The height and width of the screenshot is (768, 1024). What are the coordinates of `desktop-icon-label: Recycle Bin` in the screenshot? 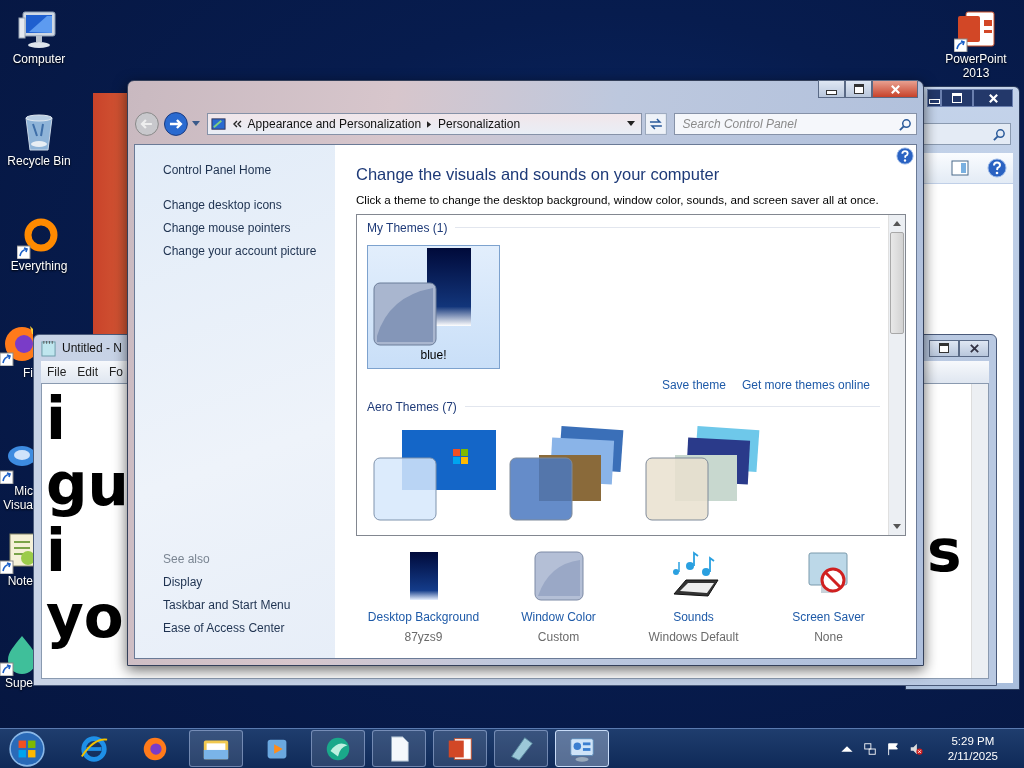 It's located at (39, 161).